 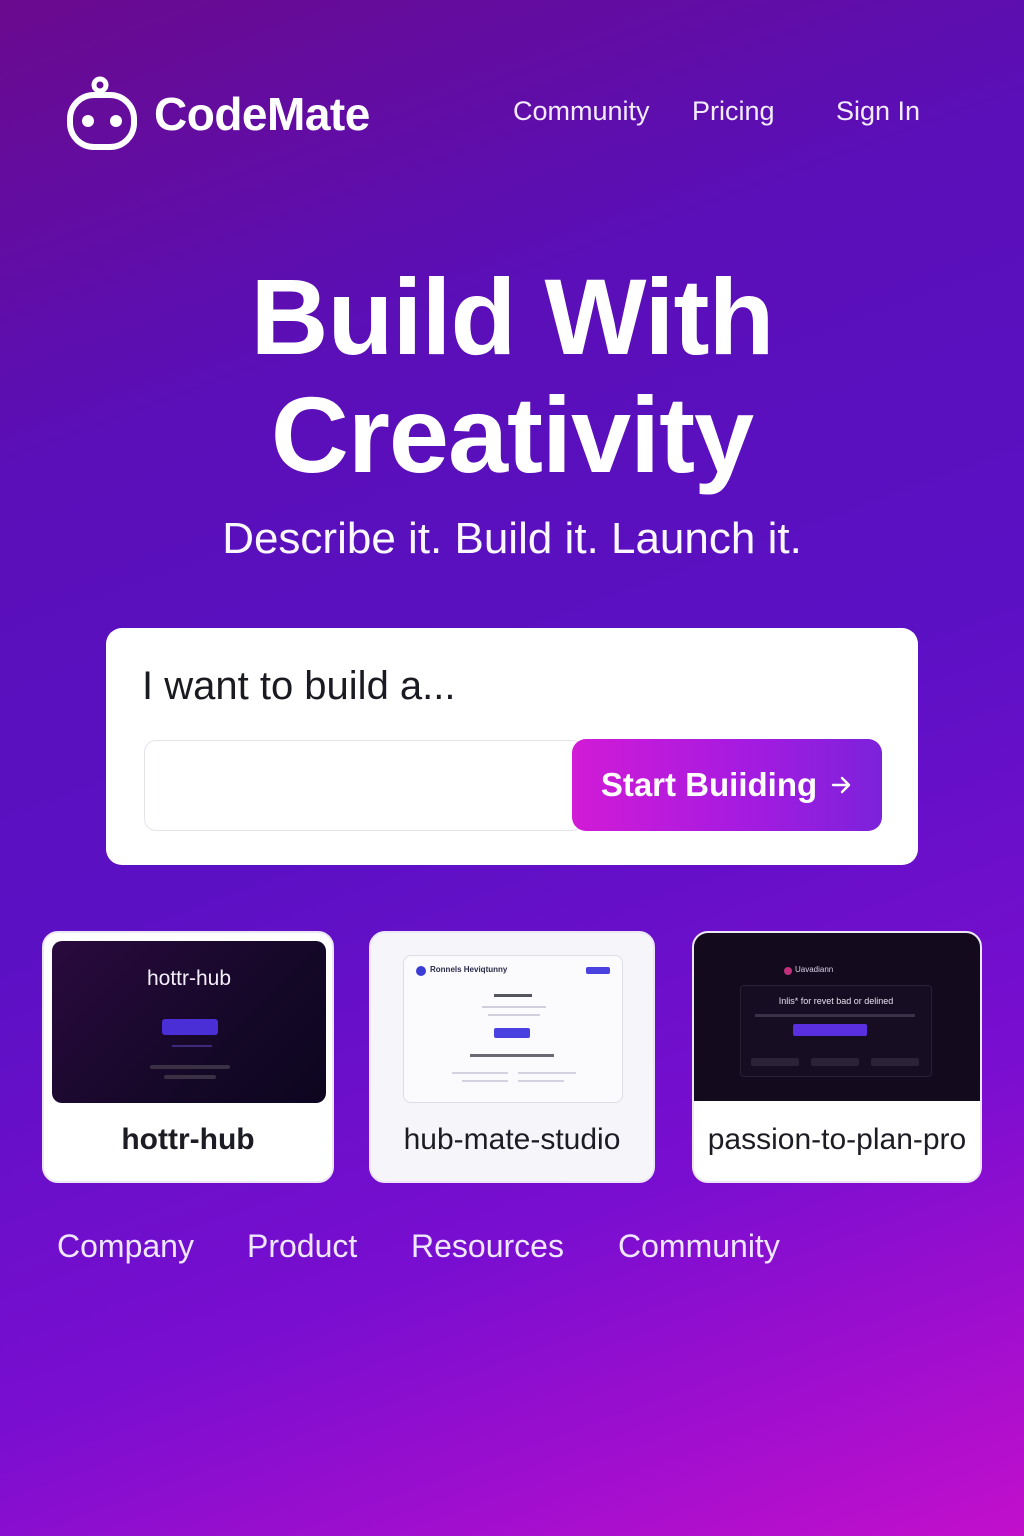 I want to click on project-card-hottr-hub: hottr-hub hottr-hub, so click(x=188, y=1057).